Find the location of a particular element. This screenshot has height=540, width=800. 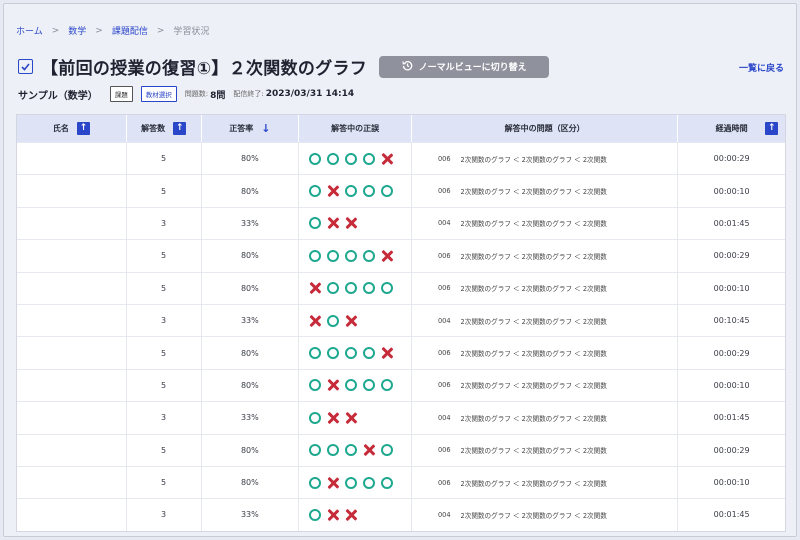

title-row: 【前回の授業の復習①】２次関数のグラフ ノーマルビューに切り替え is located at coordinates (284, 66).